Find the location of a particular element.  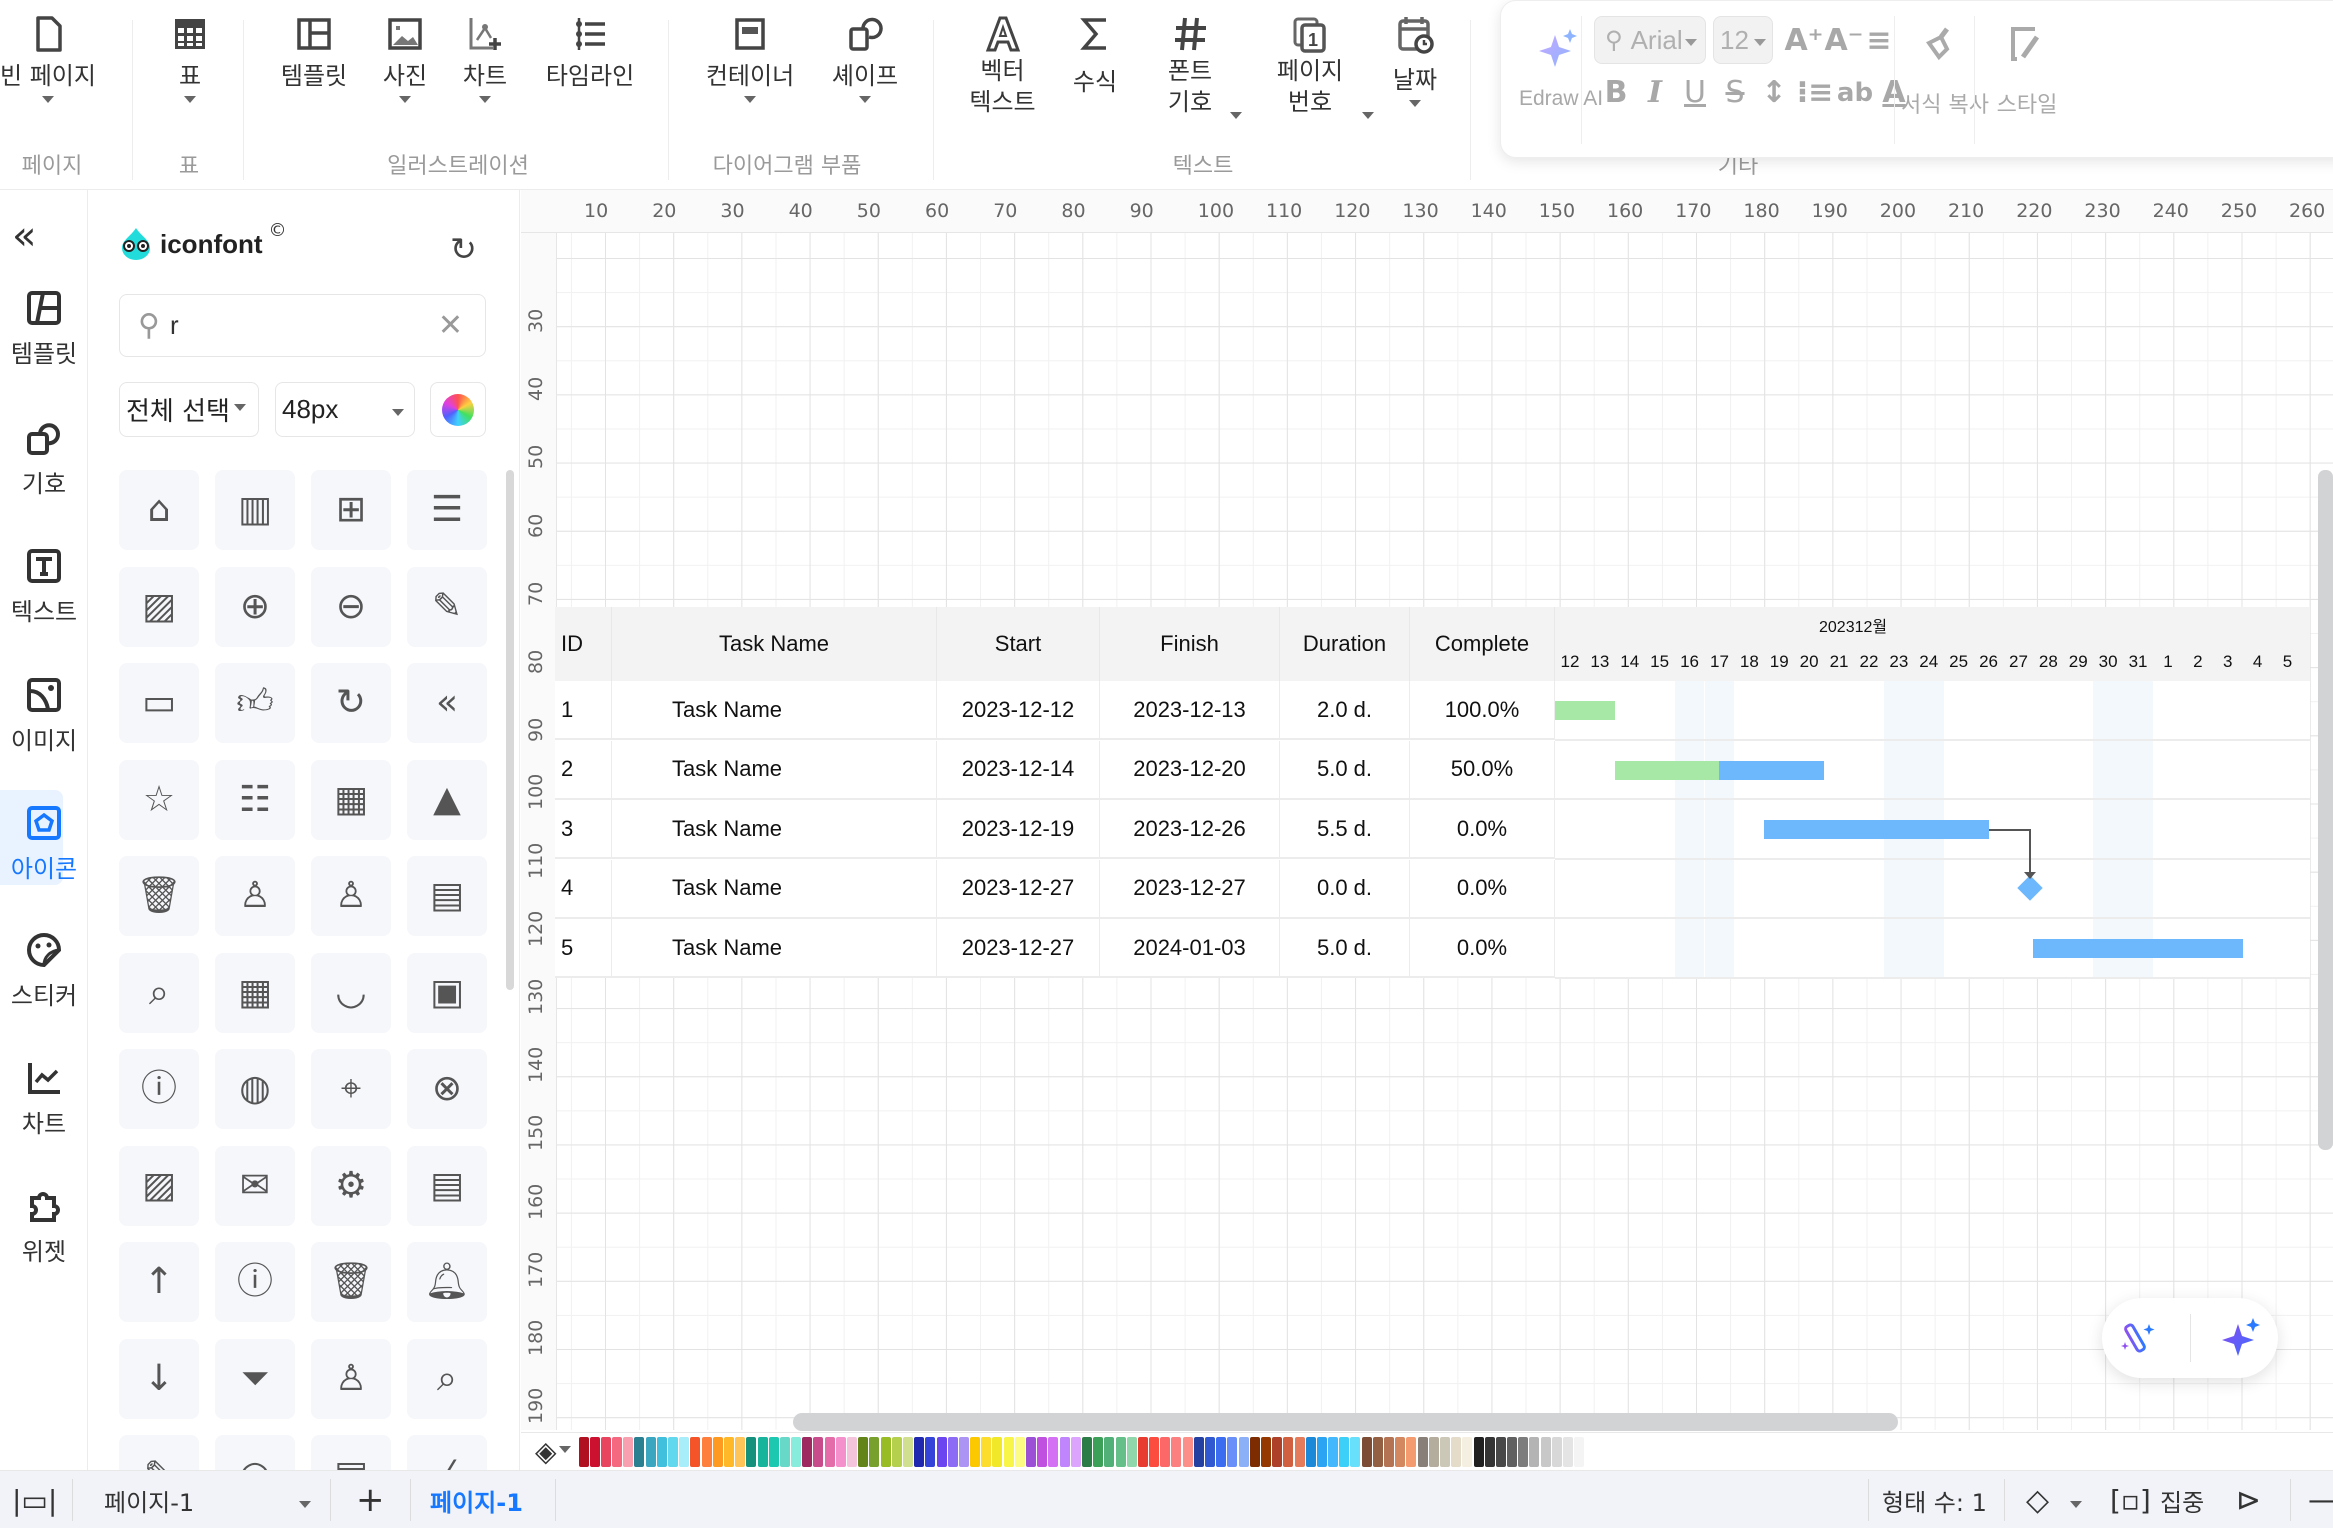

icon-tile: 👍︎ is located at coordinates (255, 703).